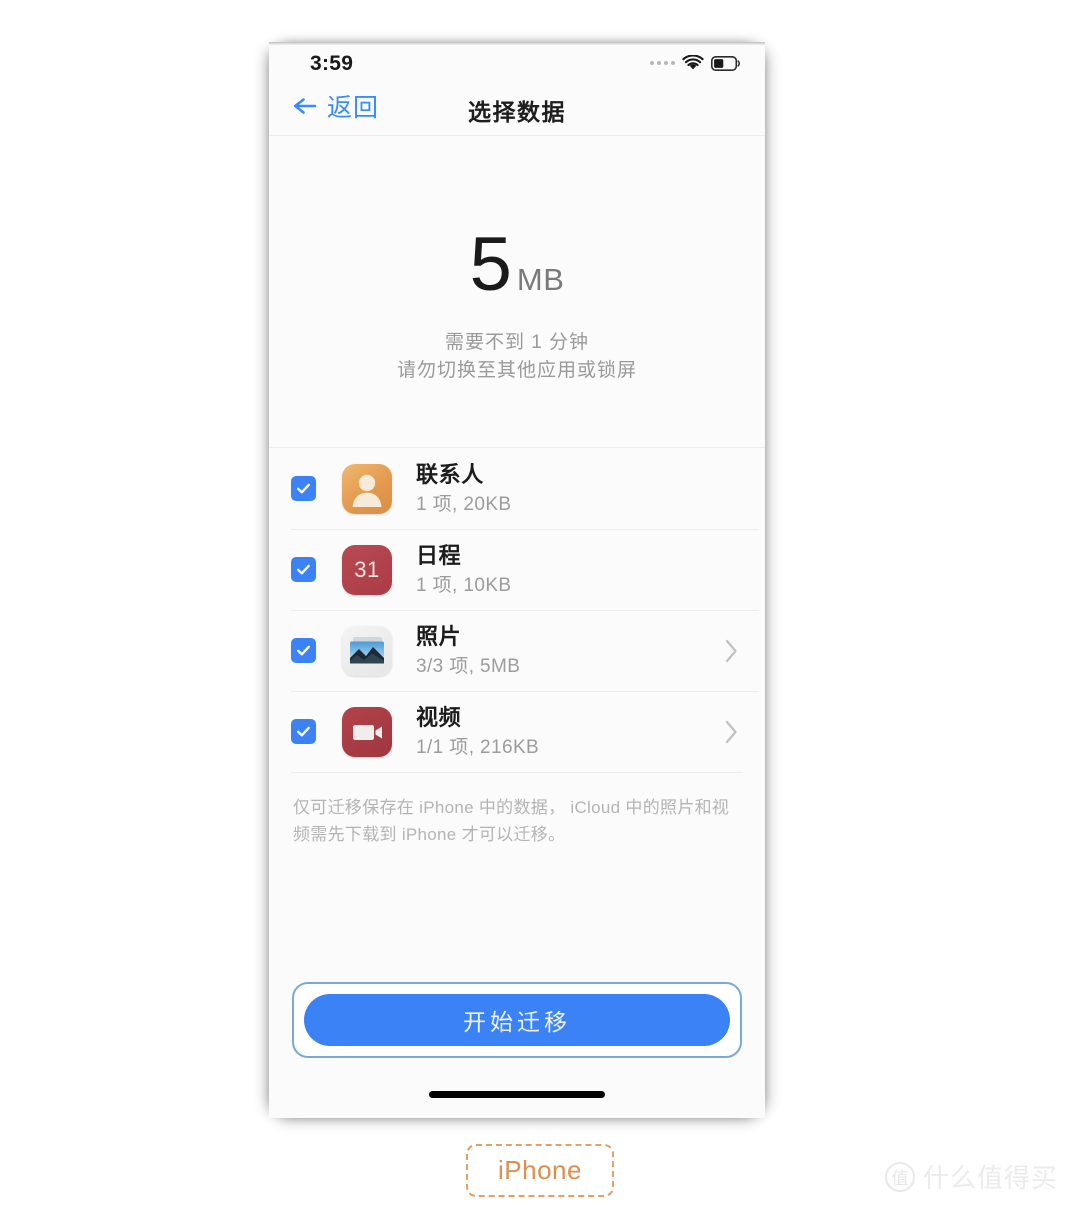 The height and width of the screenshot is (1214, 1080). I want to click on total-size-unit: MB, so click(540, 279).